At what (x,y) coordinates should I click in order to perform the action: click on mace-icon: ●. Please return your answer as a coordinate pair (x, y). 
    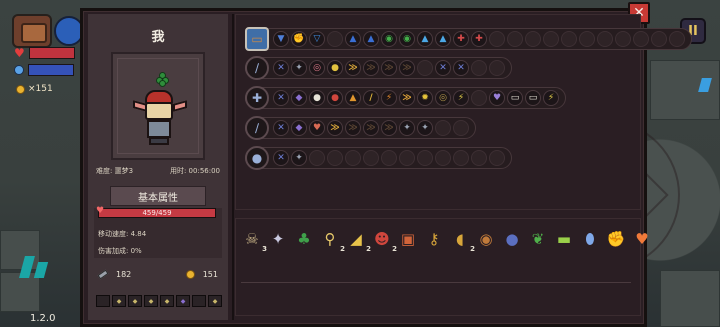
    Looking at the image, I should click on (257, 158).